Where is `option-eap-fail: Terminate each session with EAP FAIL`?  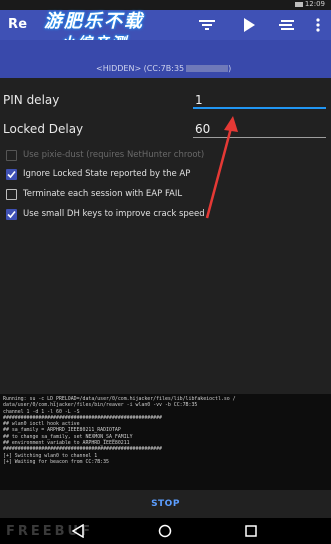 option-eap-fail: Terminate each session with EAP FAIL is located at coordinates (94, 194).